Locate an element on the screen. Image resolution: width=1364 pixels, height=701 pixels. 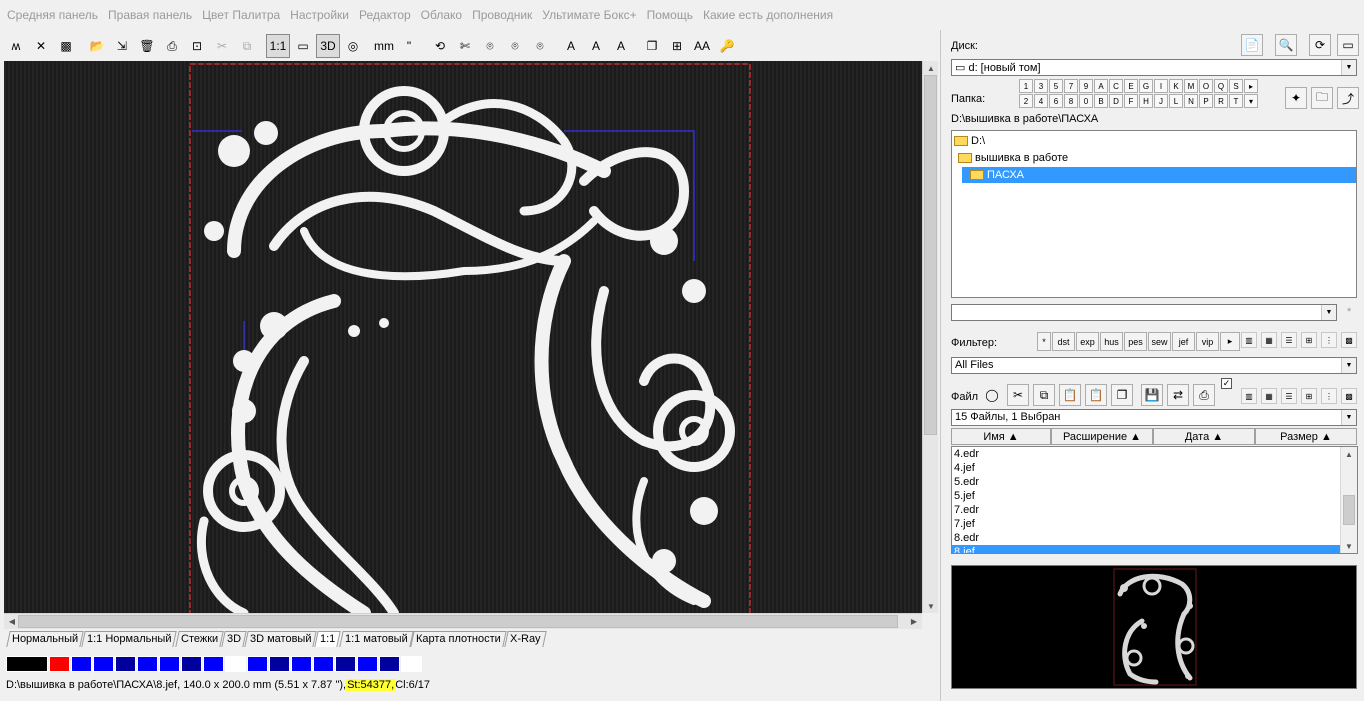
filter-button: ▸ is located at coordinates (1230, 341).